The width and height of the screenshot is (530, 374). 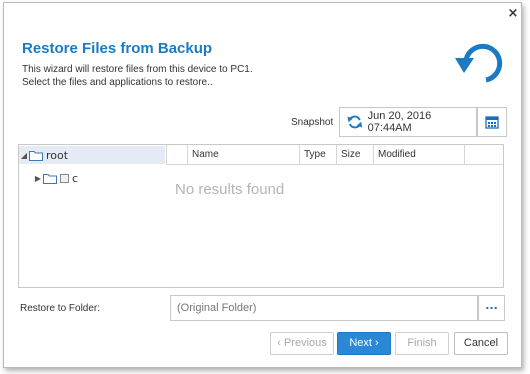 I want to click on grid-header: Name Type Size Modified, so click(x=334, y=155).